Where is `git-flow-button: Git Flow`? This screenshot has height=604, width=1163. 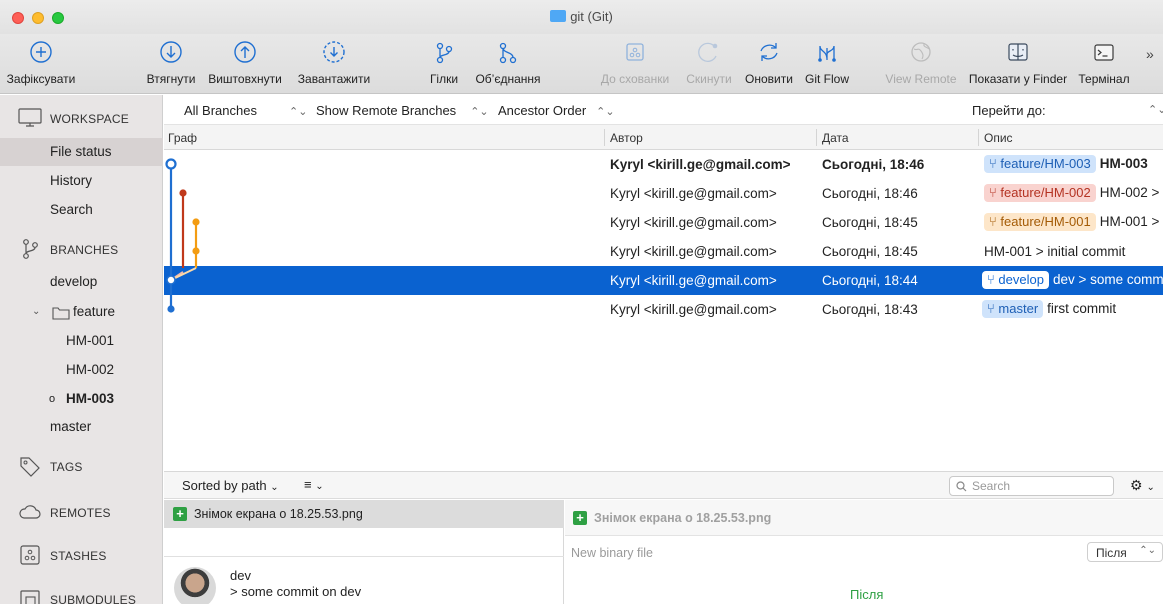
git-flow-button: Git Flow is located at coordinates (827, 62).